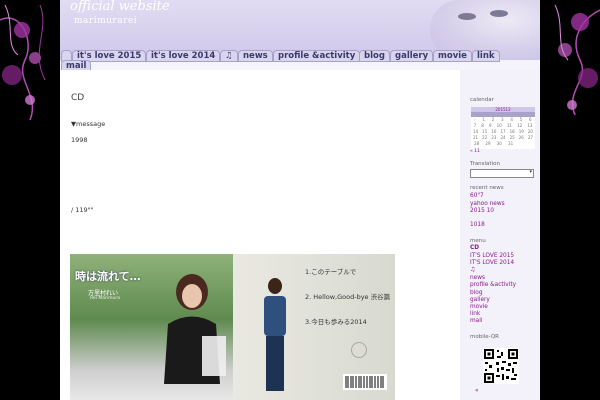  Describe the element at coordinates (476, 293) in the screenshot. I see `menu-item-blog: blog` at that location.